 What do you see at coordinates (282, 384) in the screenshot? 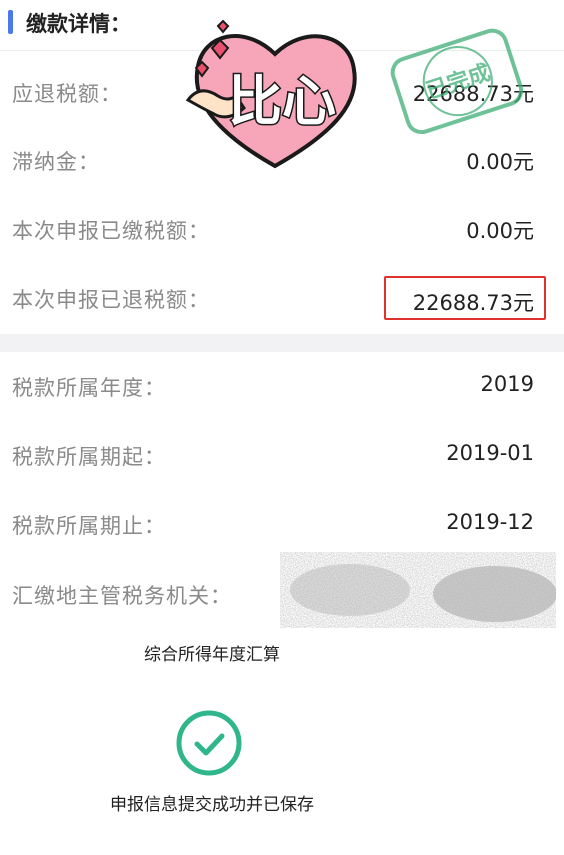
I see `row-tax-year: 税款所属年度： 2019` at bounding box center [282, 384].